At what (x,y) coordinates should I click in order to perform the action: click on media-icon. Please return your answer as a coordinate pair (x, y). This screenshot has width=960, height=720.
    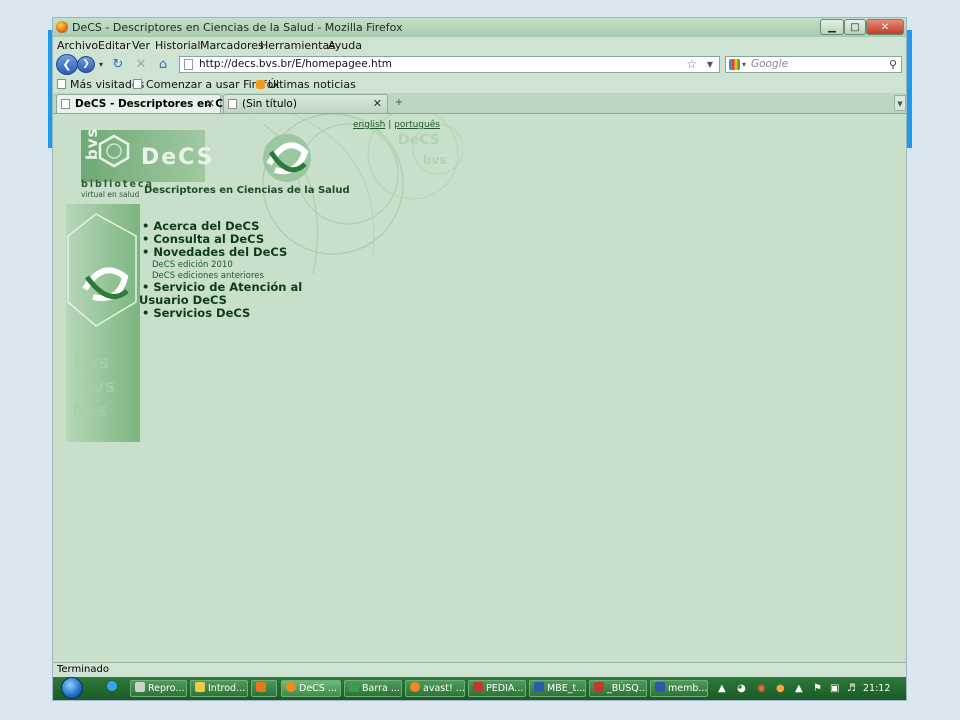
    Looking at the image, I should click on (140, 687).